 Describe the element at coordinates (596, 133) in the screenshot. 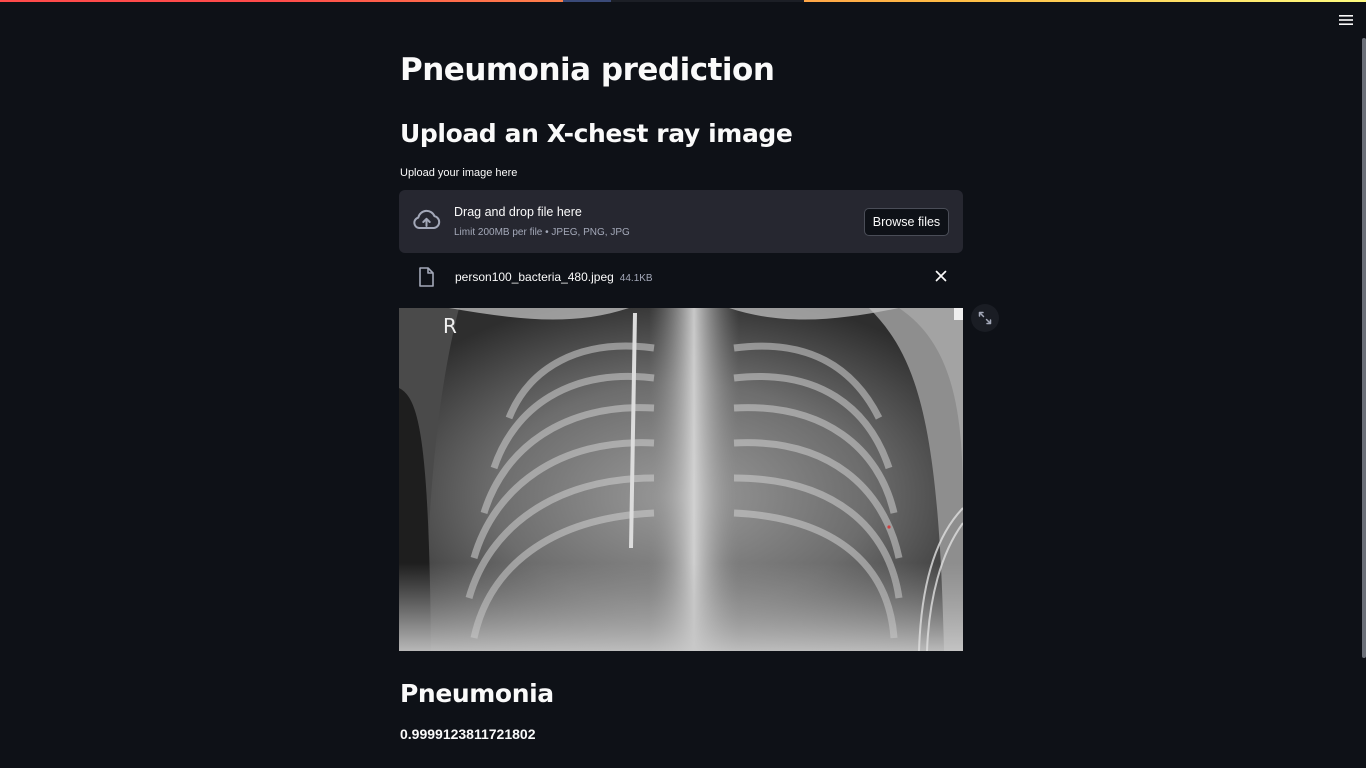

I see `upload-section-heading: Upload an X-chest ray image` at that location.